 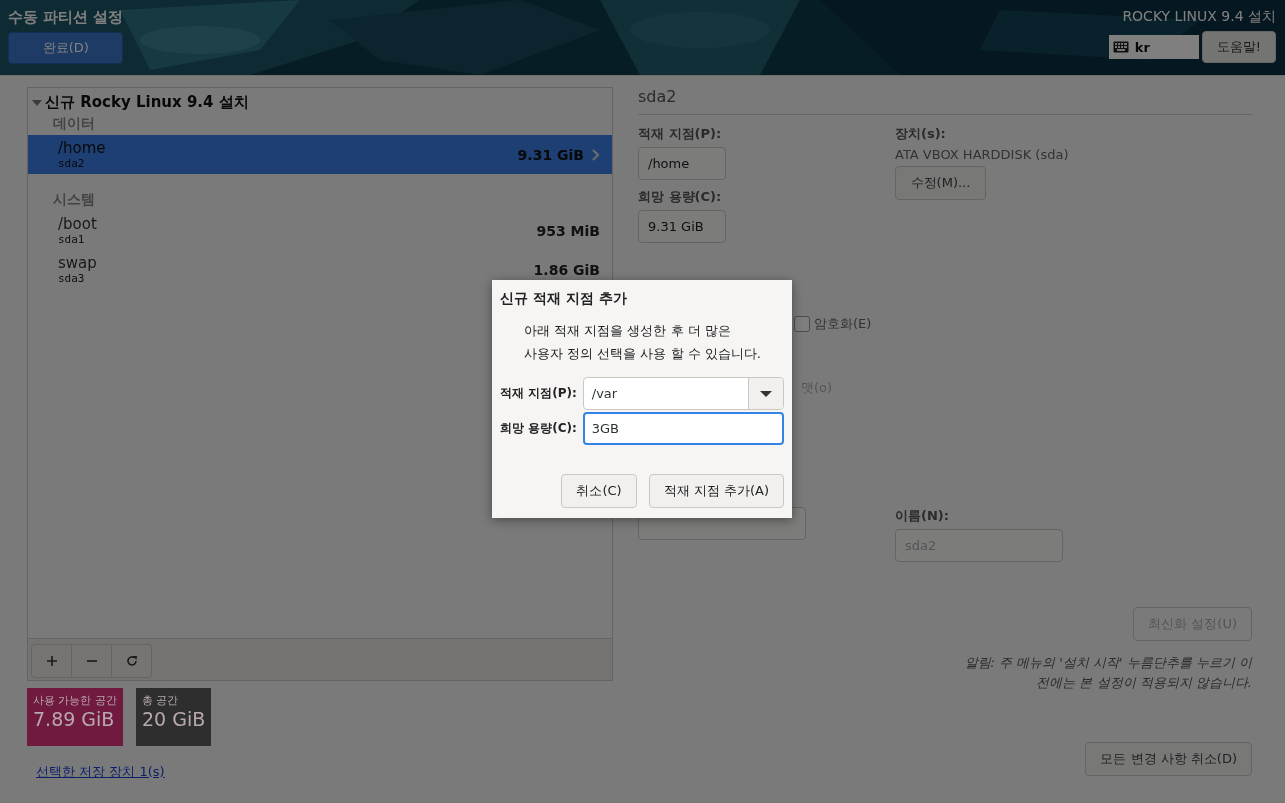 What do you see at coordinates (1153, 47) in the screenshot?
I see `keyboard-layout-field: kr` at bounding box center [1153, 47].